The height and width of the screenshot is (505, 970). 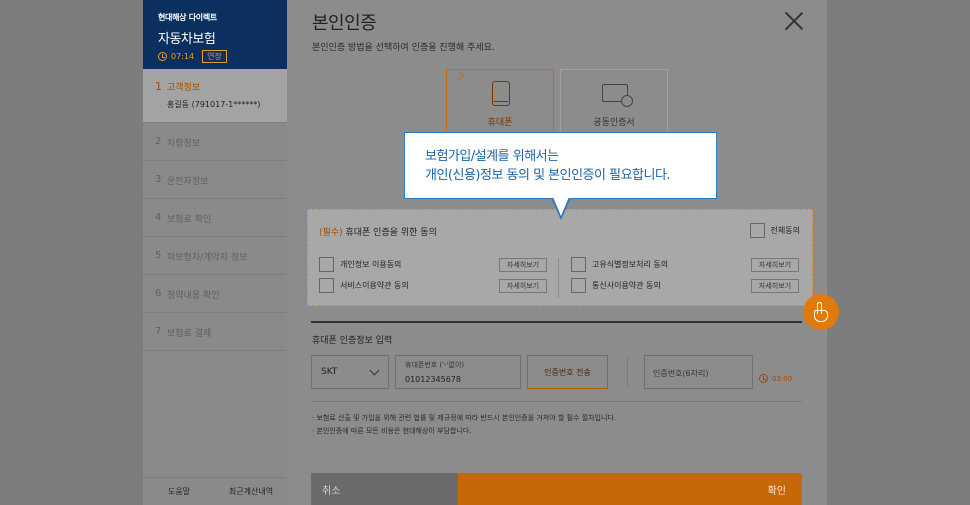 What do you see at coordinates (614, 123) in the screenshot?
I see `method-label: 공동인증서` at bounding box center [614, 123].